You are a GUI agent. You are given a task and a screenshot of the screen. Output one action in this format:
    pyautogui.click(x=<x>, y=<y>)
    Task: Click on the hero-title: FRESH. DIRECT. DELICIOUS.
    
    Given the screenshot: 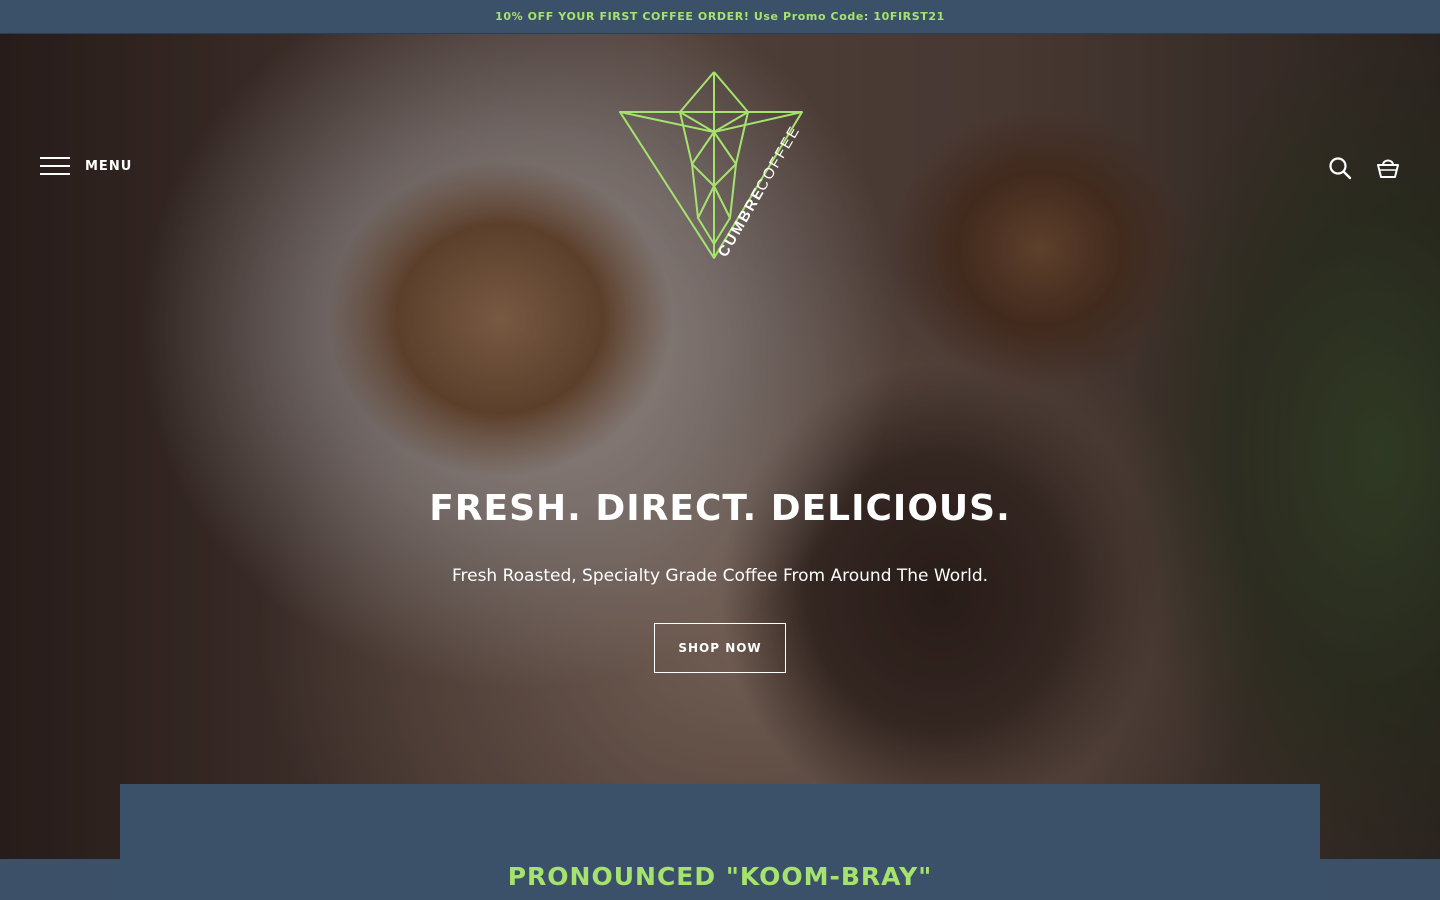 What is the action you would take?
    pyautogui.click(x=720, y=508)
    